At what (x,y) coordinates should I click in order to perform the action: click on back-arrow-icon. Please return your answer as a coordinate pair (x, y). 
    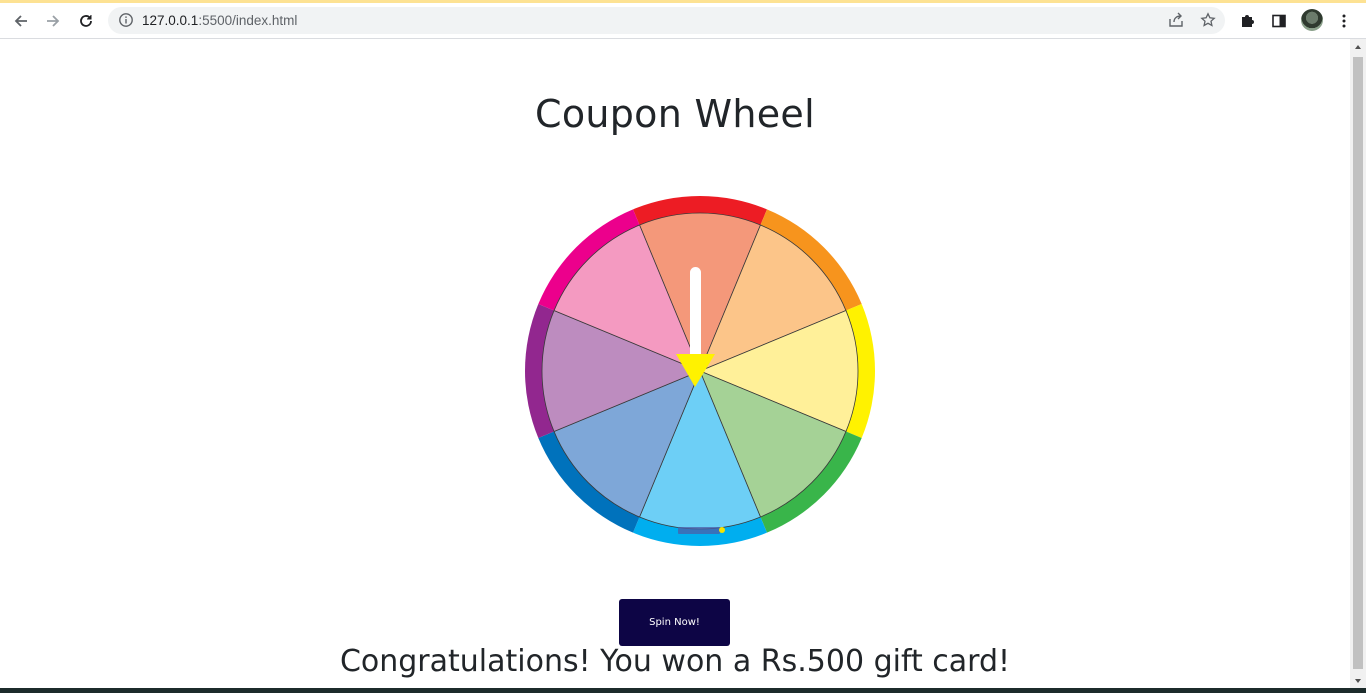
    Looking at the image, I should click on (21, 20).